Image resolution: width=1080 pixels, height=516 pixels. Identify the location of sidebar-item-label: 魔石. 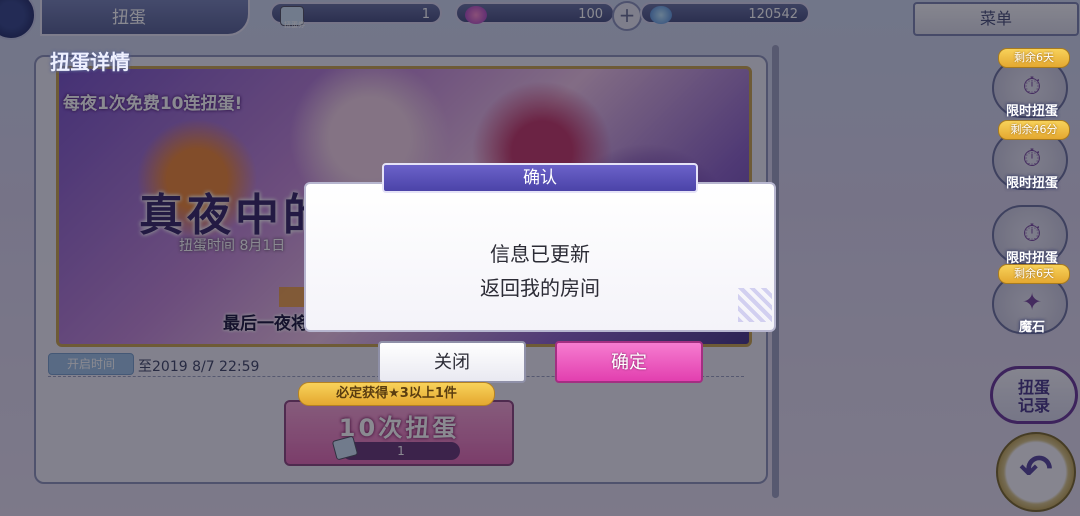
(1031, 327).